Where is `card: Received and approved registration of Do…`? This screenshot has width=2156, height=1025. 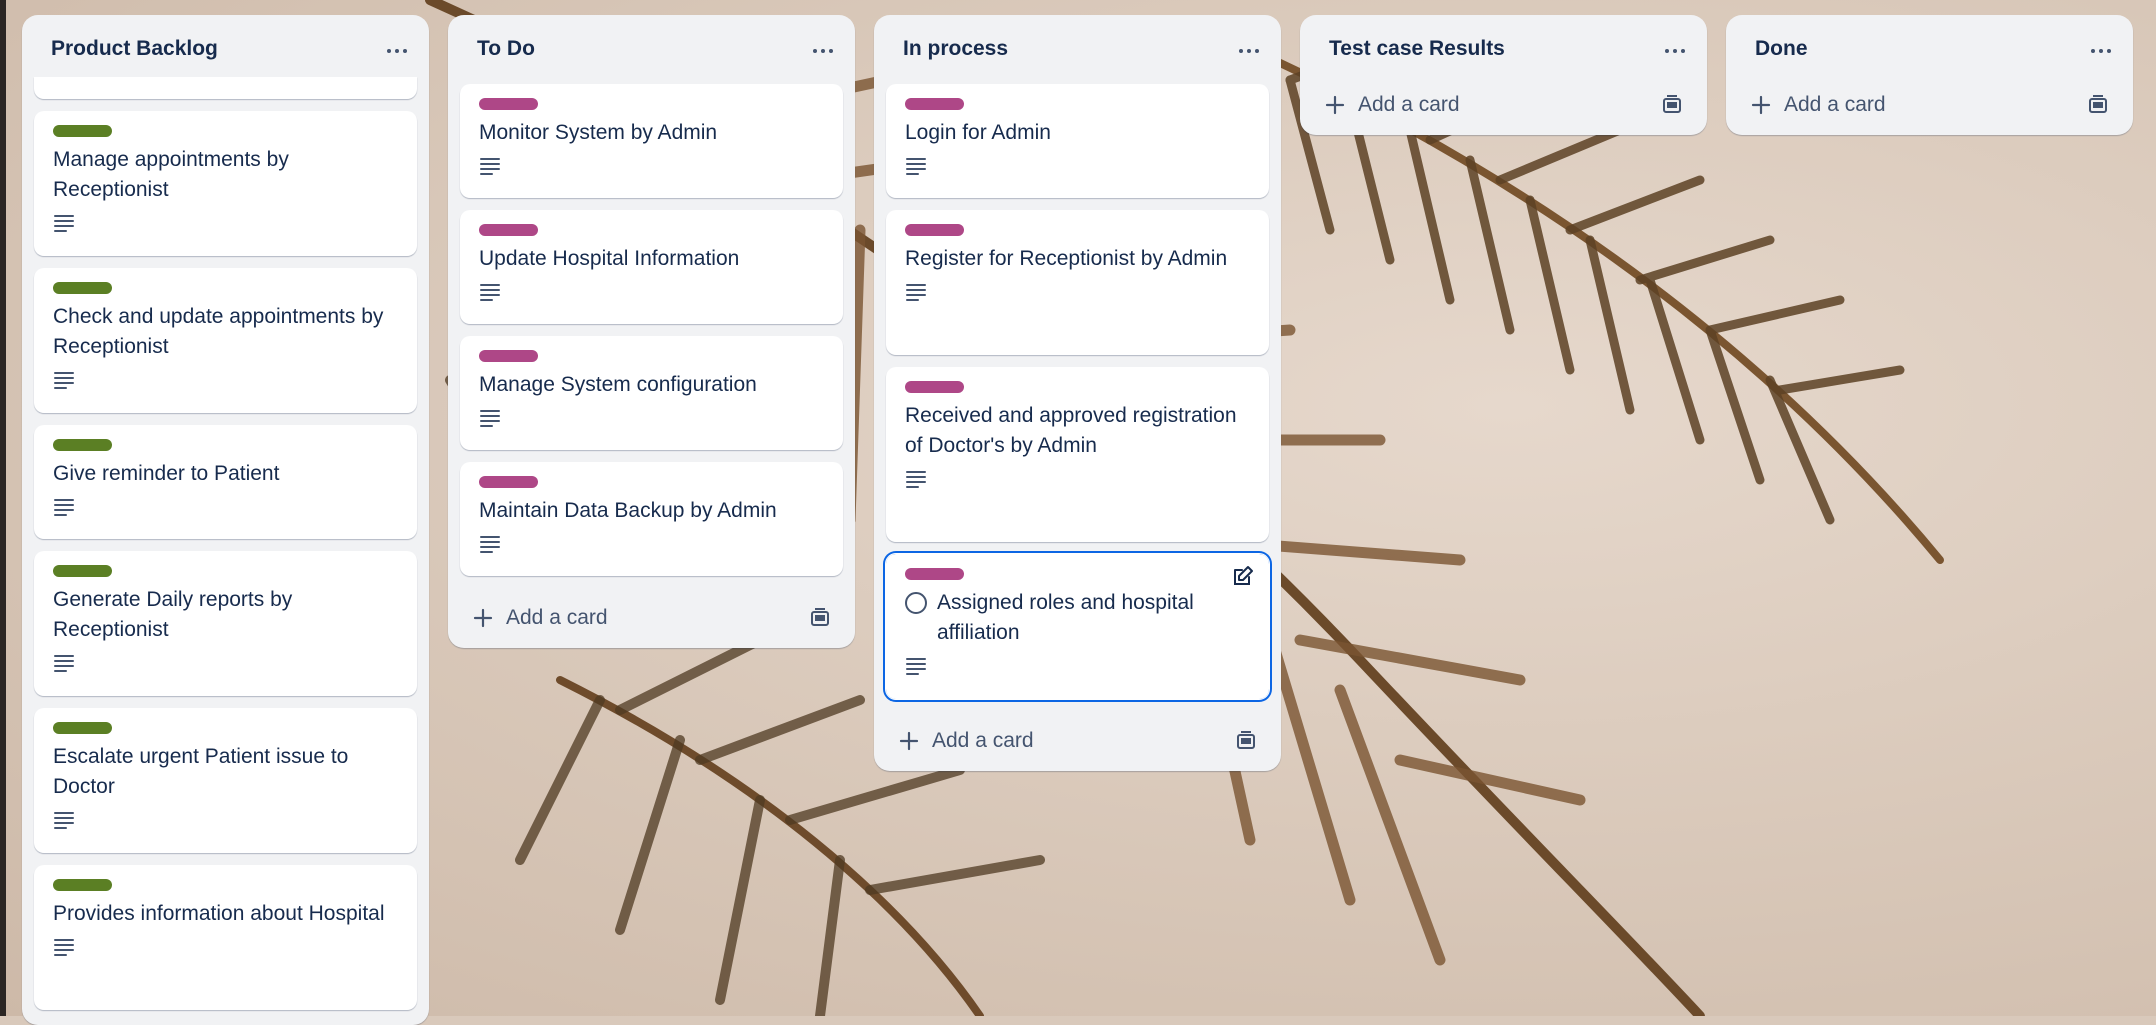 card: Received and approved registration of Do… is located at coordinates (1077, 454).